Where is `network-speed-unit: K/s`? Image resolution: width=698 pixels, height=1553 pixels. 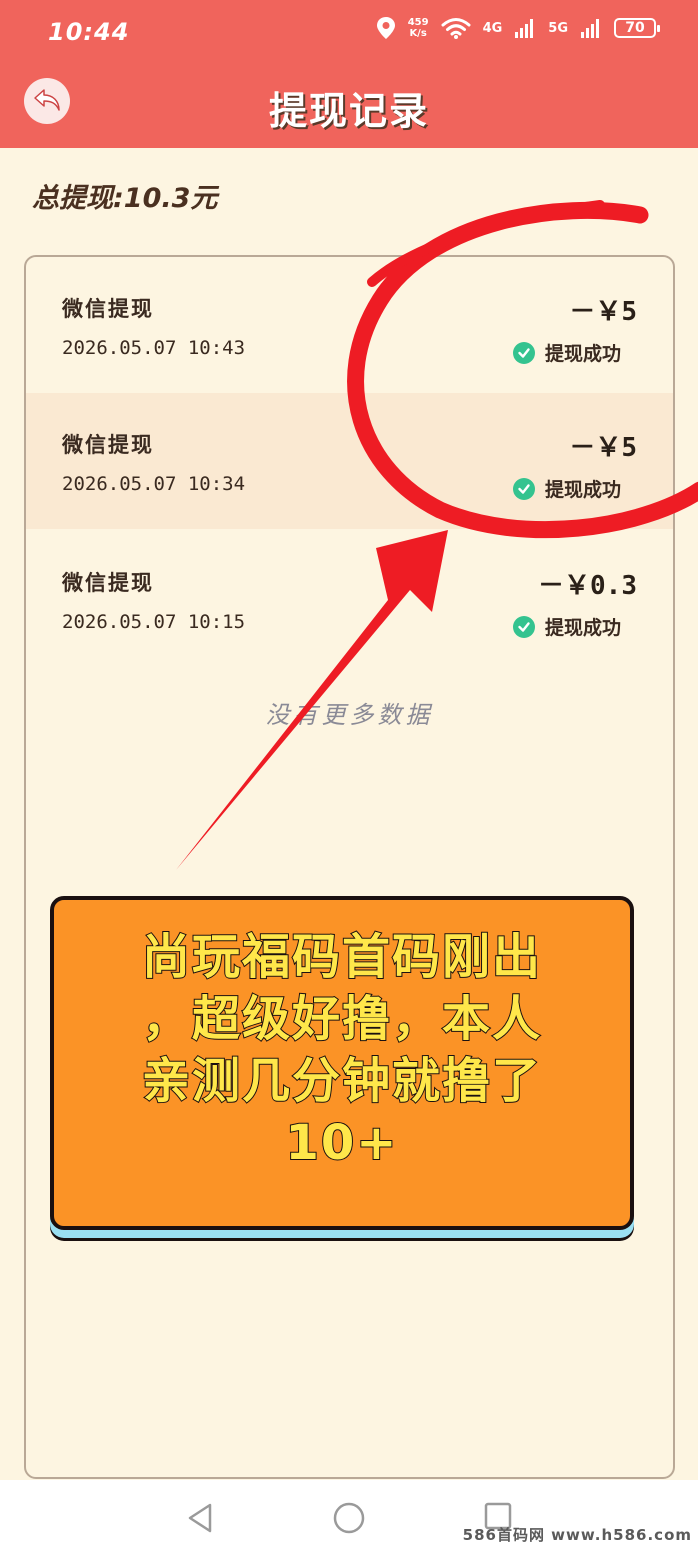 network-speed-unit: K/s is located at coordinates (418, 33).